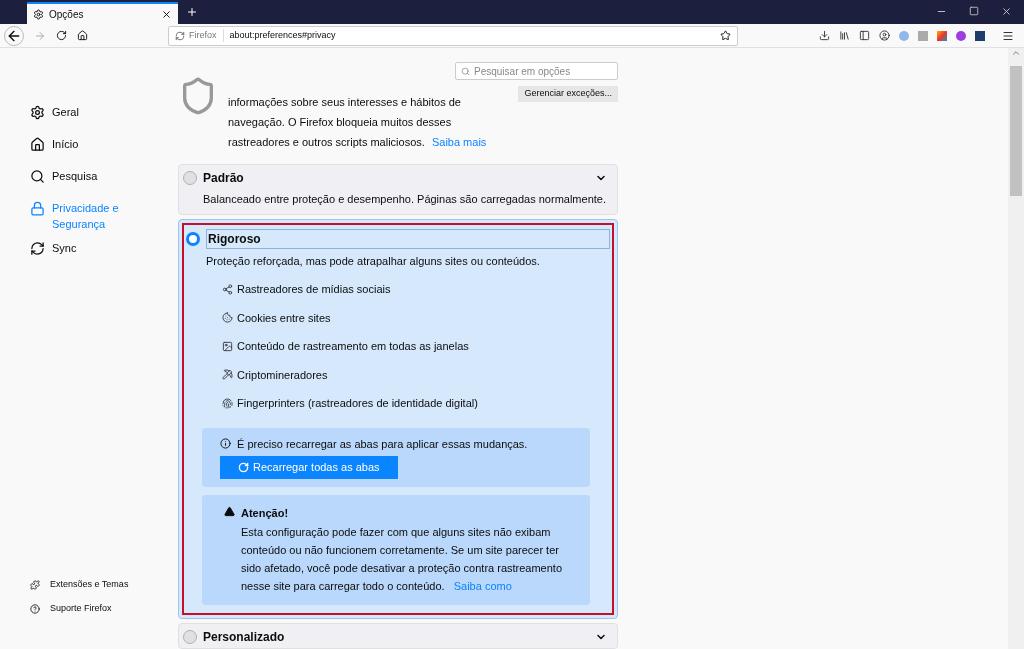 This screenshot has height=649, width=1024. Describe the element at coordinates (227, 289) in the screenshot. I see `share-icon` at that location.